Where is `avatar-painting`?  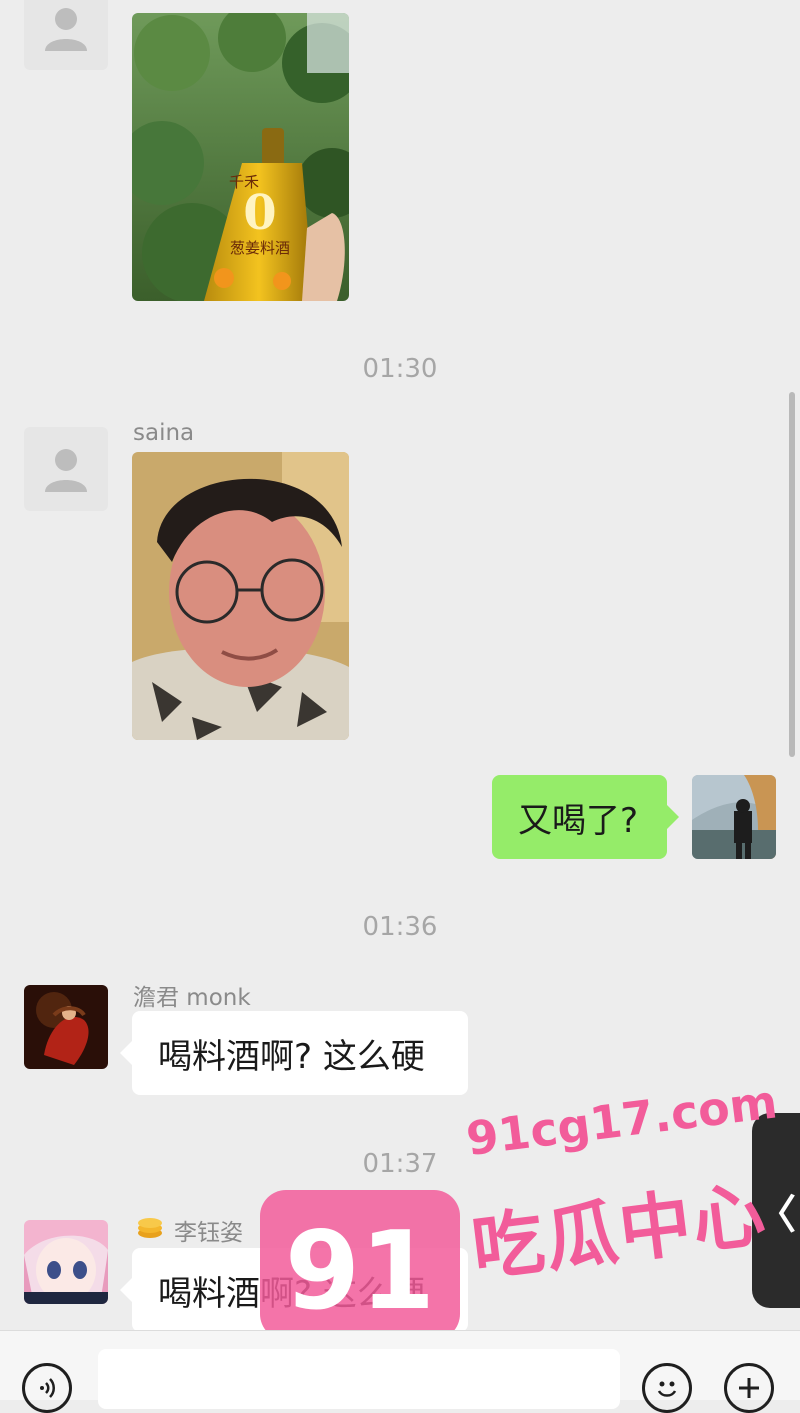 avatar-painting is located at coordinates (66, 1027).